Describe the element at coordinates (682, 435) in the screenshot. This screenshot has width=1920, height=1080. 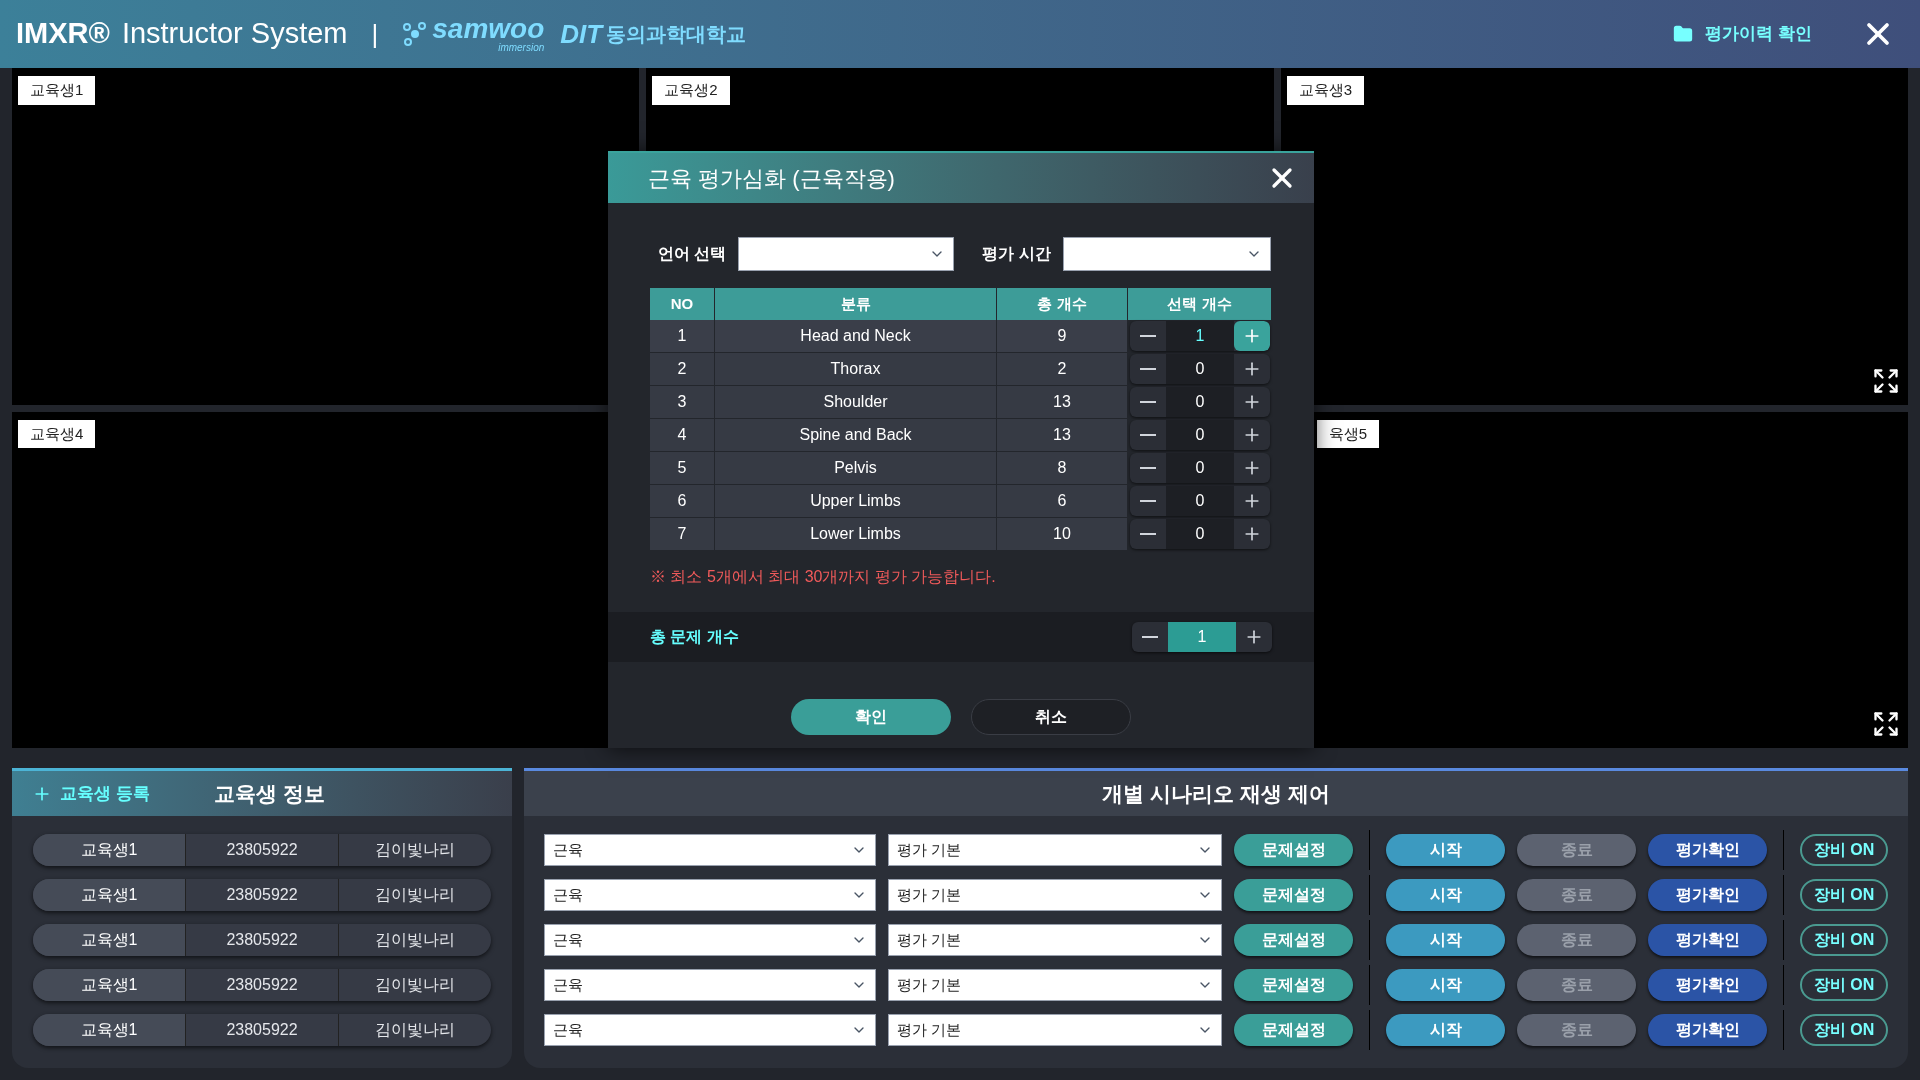
I see `table-cell: 4` at that location.